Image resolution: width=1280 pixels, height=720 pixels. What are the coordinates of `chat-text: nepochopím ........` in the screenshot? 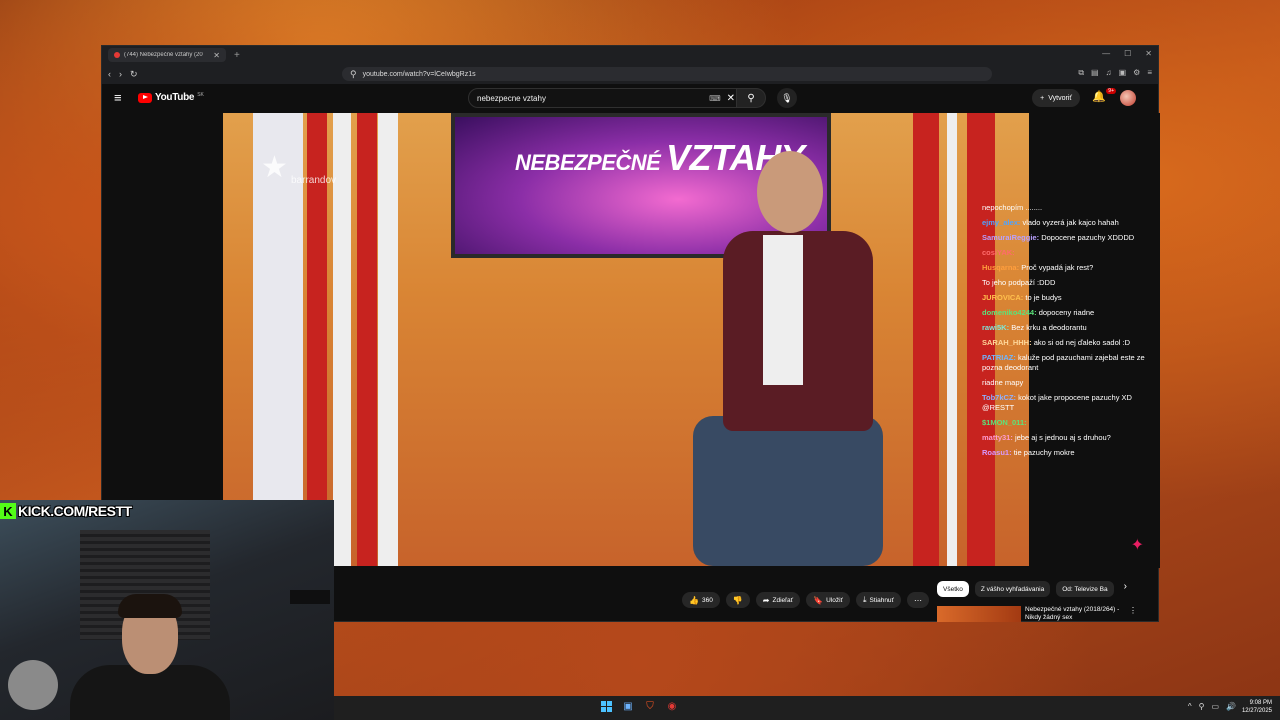 It's located at (1012, 207).